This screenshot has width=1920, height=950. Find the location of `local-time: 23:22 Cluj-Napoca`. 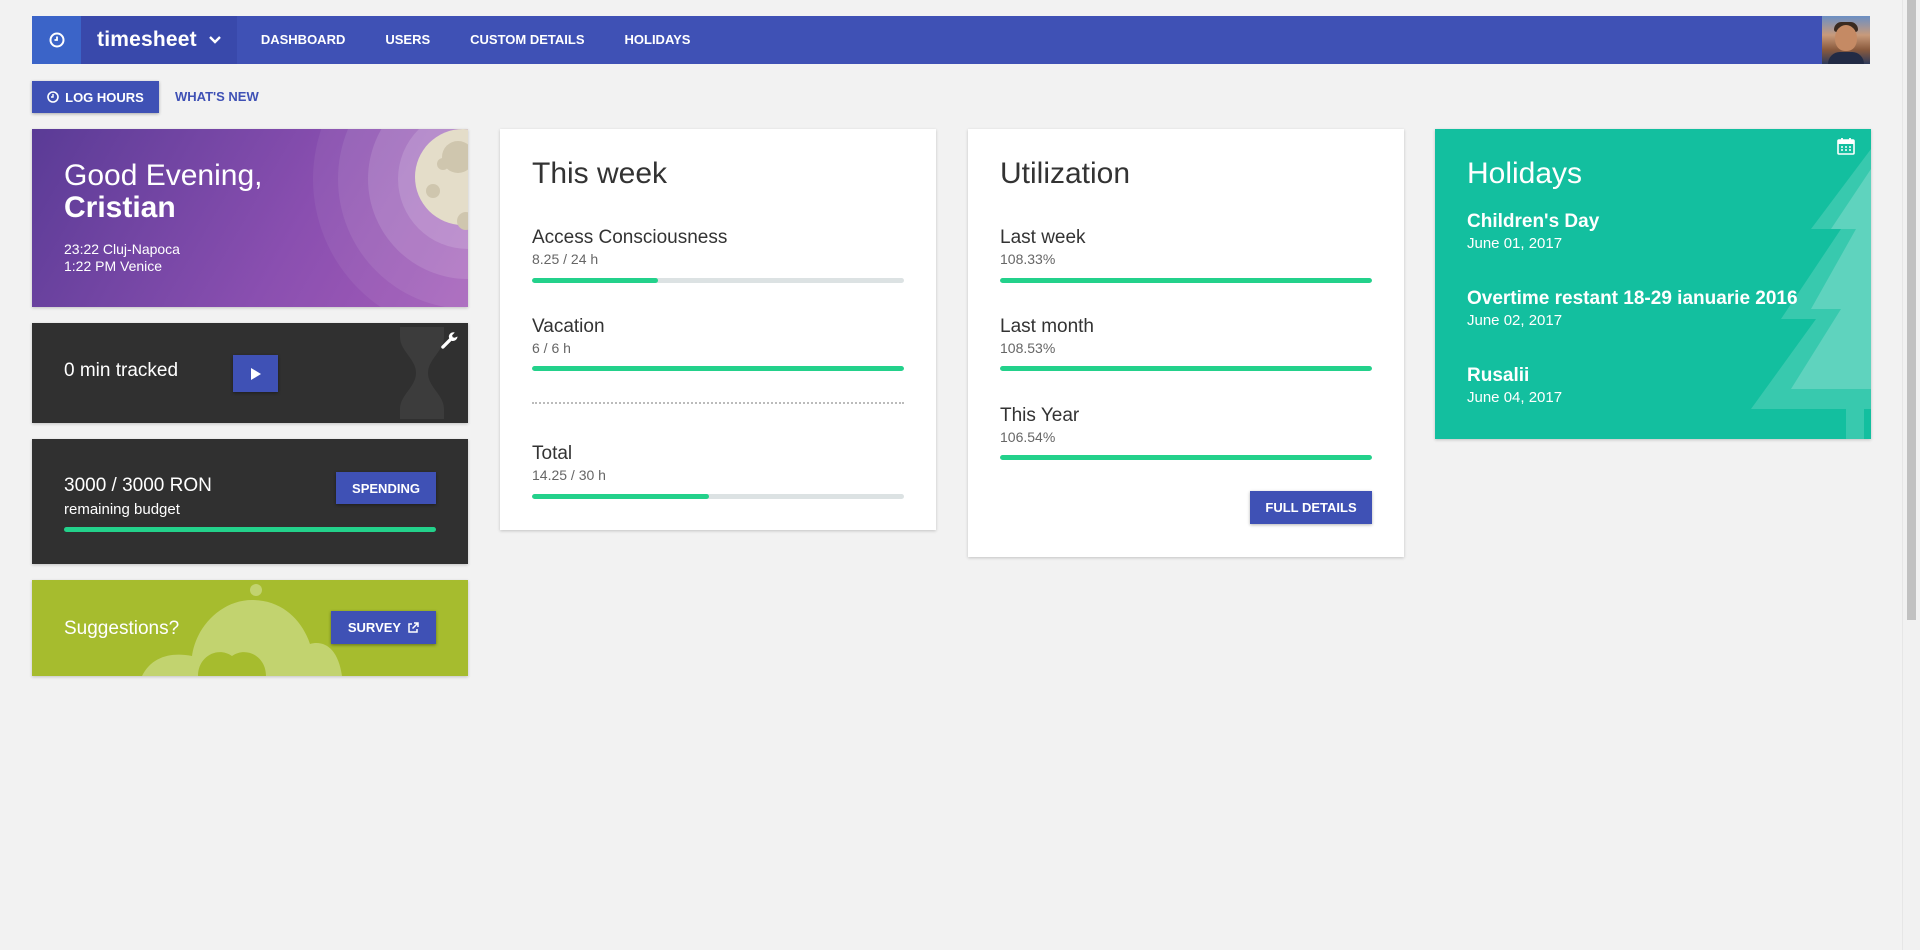

local-time: 23:22 Cluj-Napoca is located at coordinates (122, 249).